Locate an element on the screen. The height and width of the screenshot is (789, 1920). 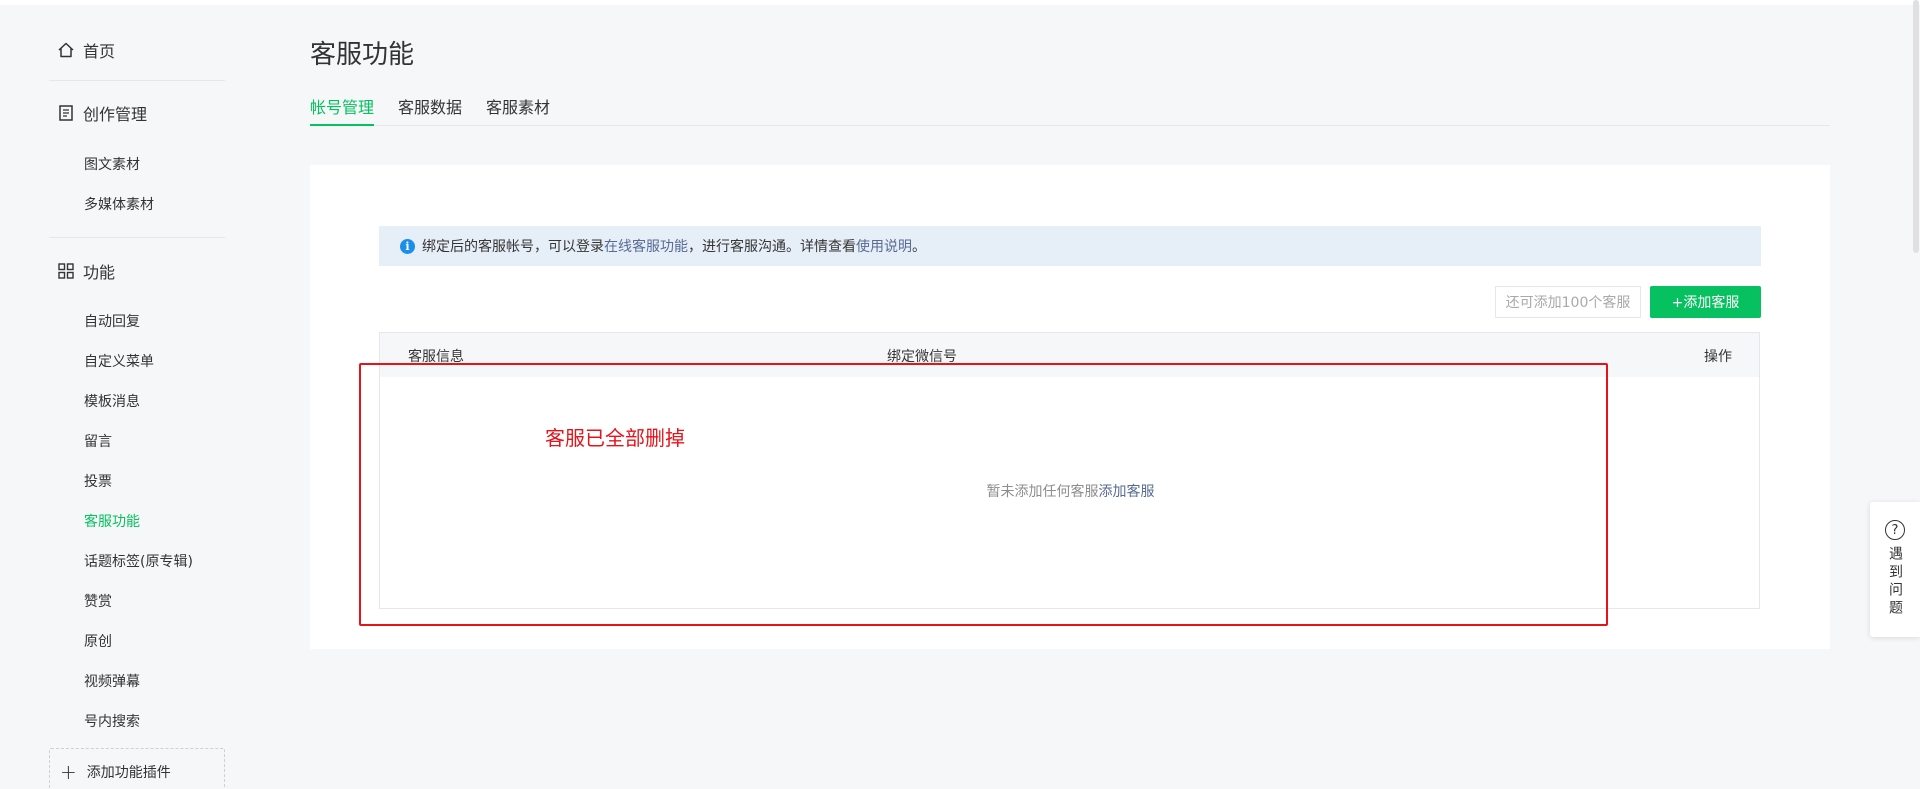
notice-text: 绑定后的客服帐号，可以登录 is located at coordinates (513, 247).